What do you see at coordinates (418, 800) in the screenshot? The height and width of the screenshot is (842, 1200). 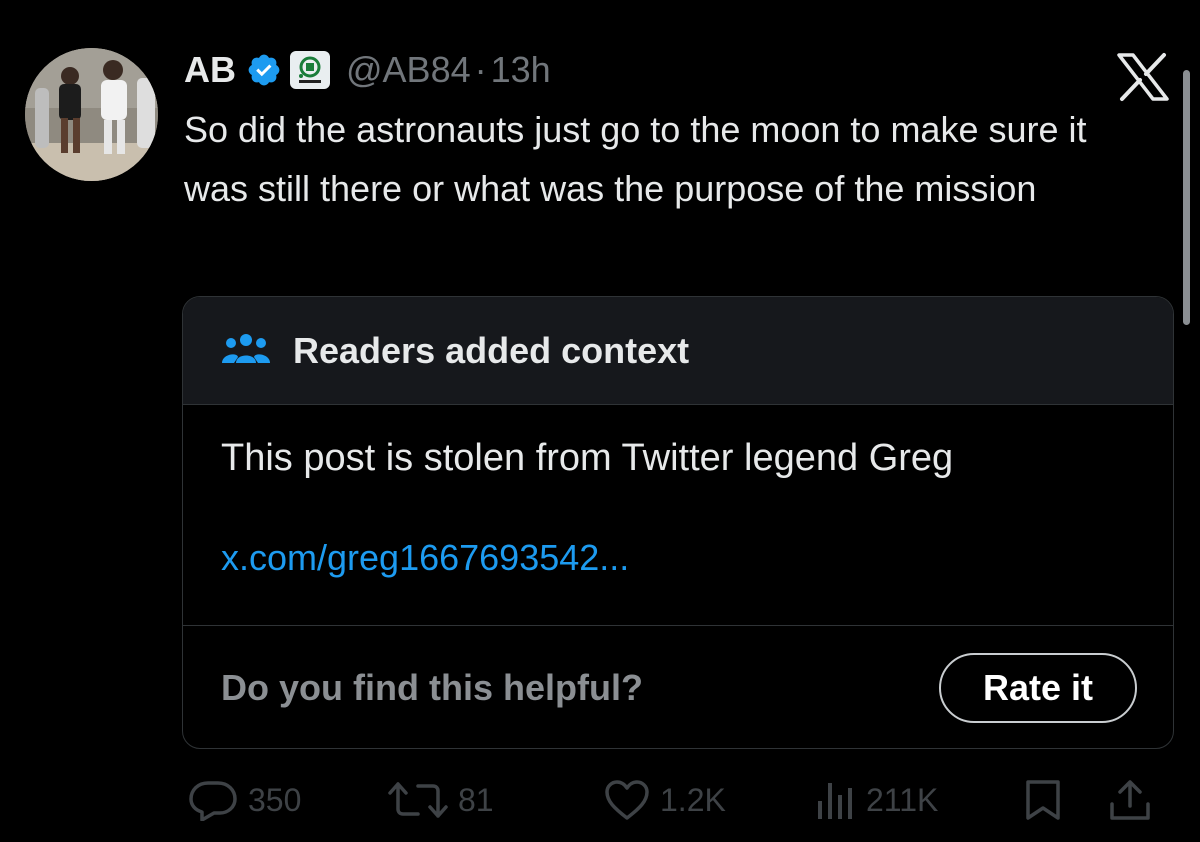 I see `repost-icon` at bounding box center [418, 800].